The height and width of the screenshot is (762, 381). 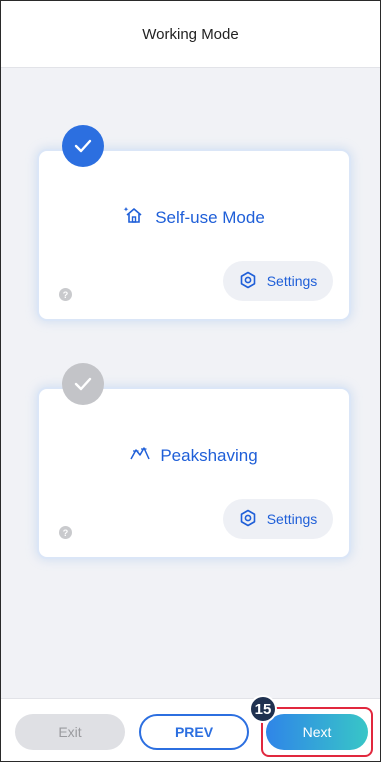 I want to click on mode-label-row: Self-use Mode, so click(x=194, y=217).